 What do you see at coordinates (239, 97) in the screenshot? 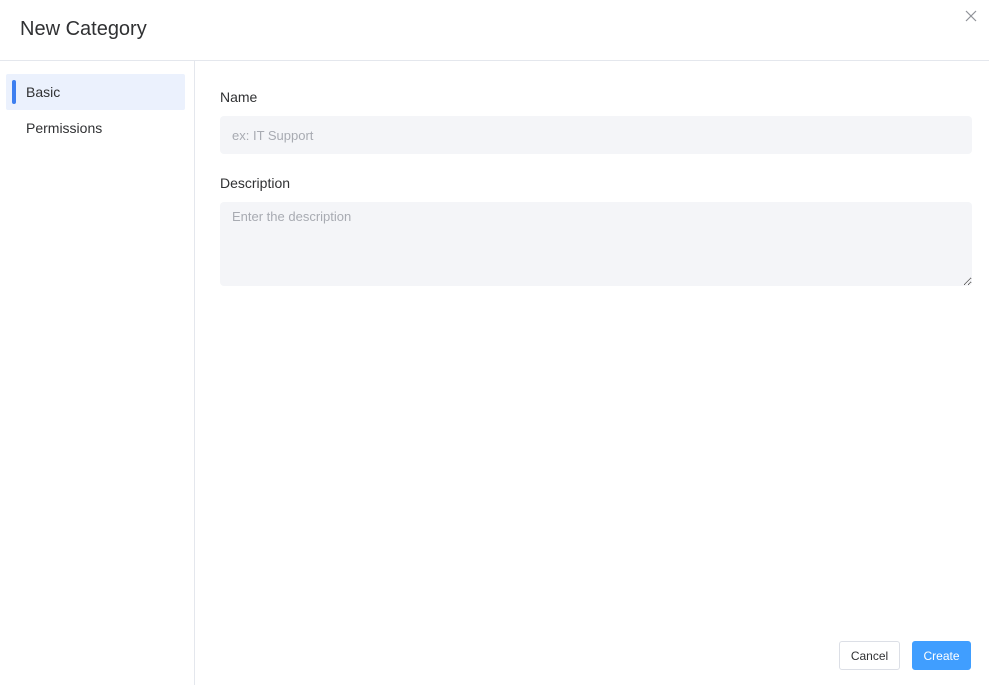
I see `name-label: Name` at bounding box center [239, 97].